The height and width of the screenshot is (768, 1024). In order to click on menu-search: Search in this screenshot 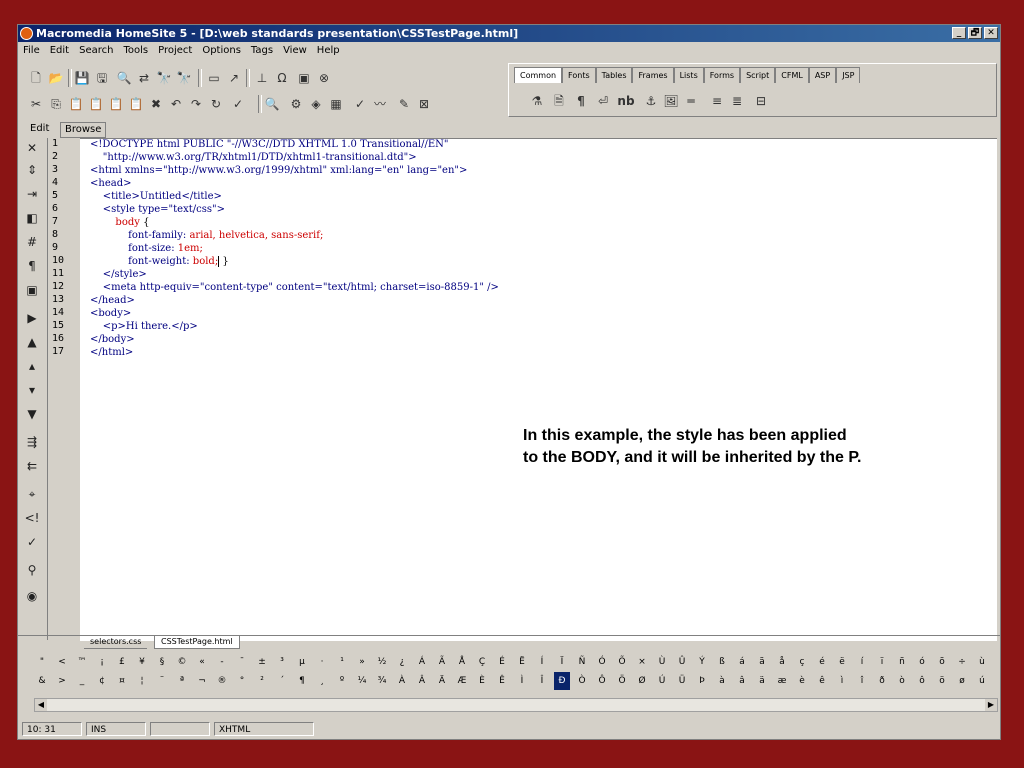, I will do `click(96, 51)`.